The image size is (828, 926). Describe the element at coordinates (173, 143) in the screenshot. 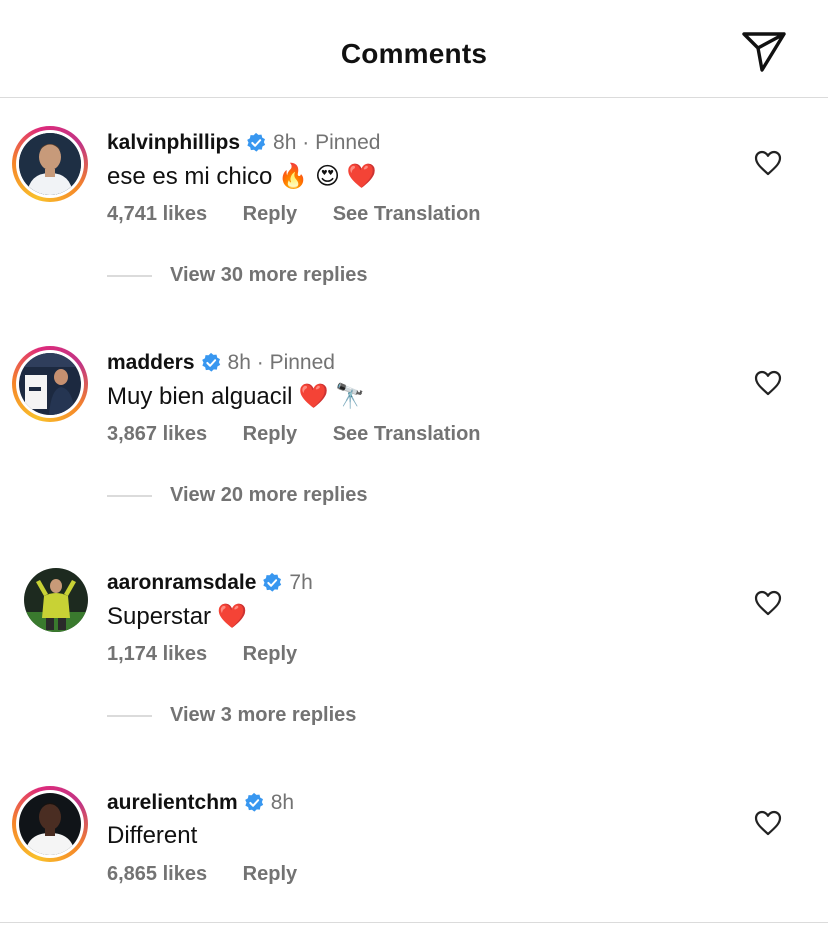

I see `username: kalvinphillips` at that location.